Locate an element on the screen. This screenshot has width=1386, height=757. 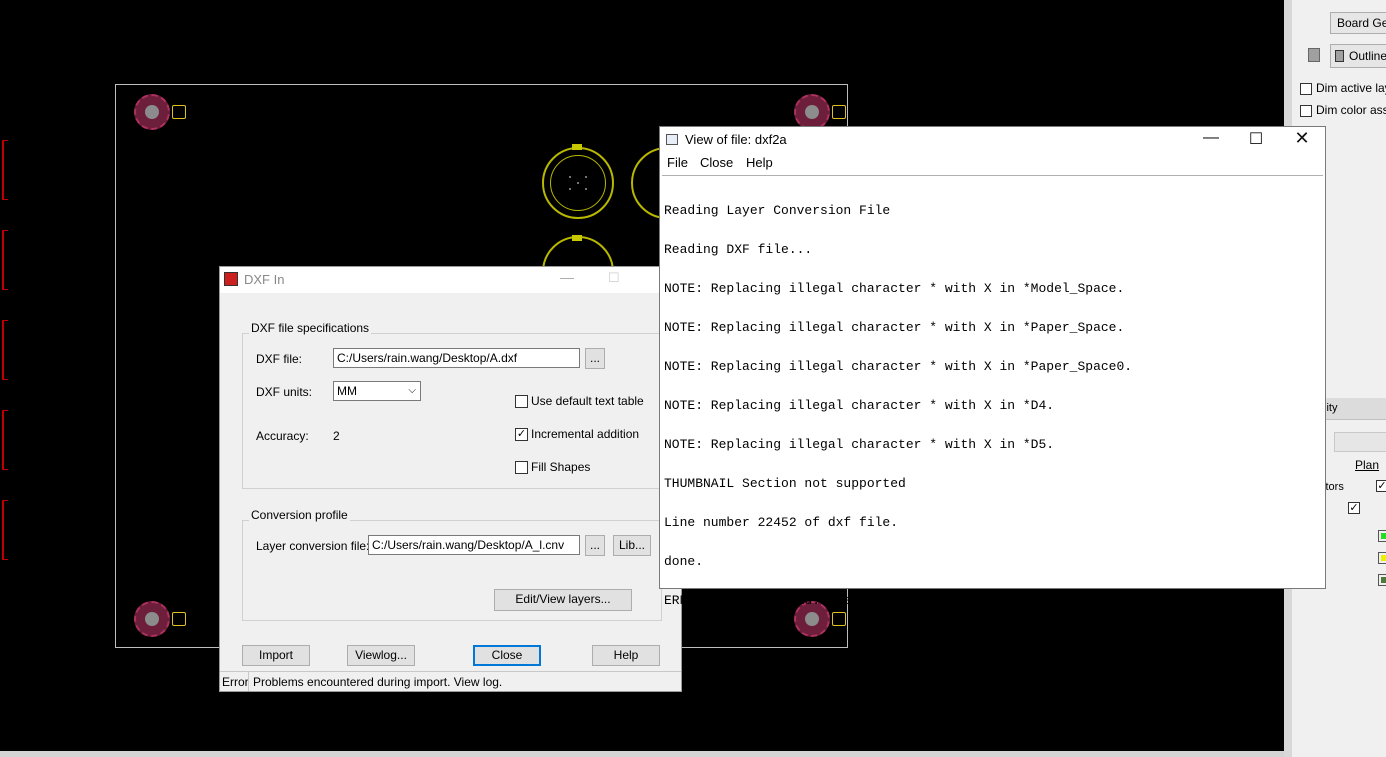
view-menubar: File Close Help is located at coordinates (992, 164).